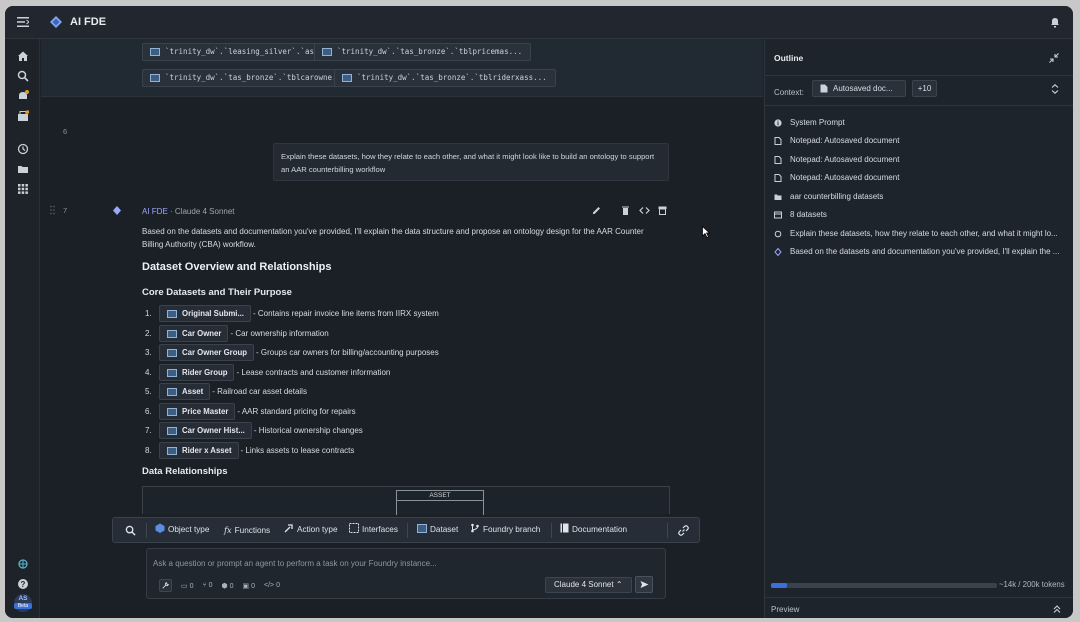 This screenshot has width=1080, height=622. Describe the element at coordinates (23, 96) in the screenshot. I see `notifications-icon` at that location.